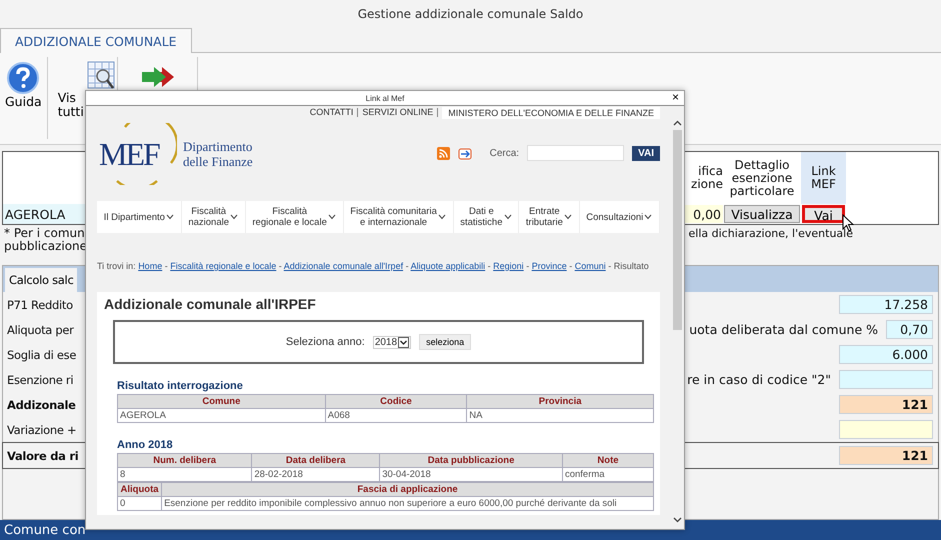 The image size is (941, 540). I want to click on select-button: seleziona, so click(445, 342).